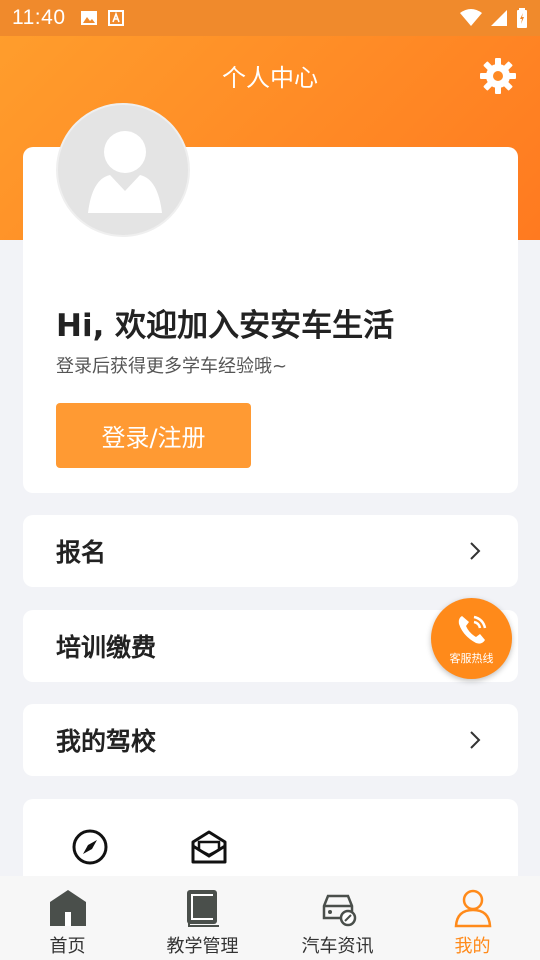 This screenshot has width=540, height=960. I want to click on mail-icon, so click(209, 847).